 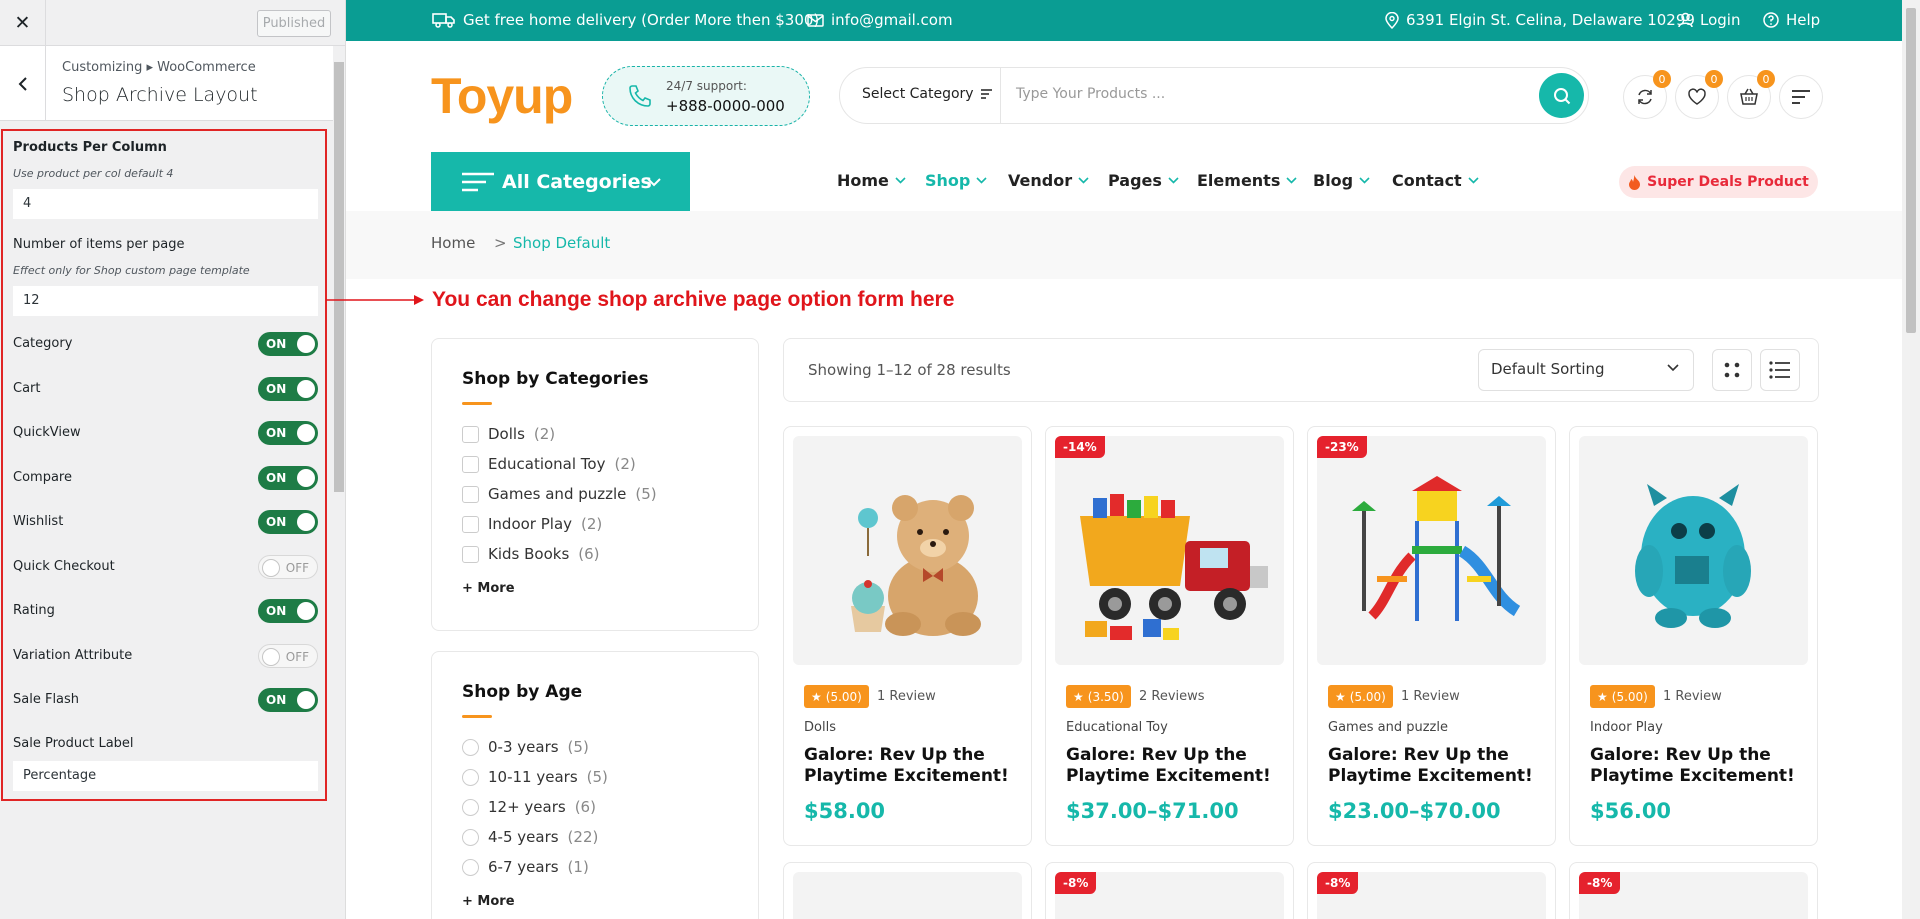 What do you see at coordinates (1801, 97) in the screenshot?
I see `menu-button` at bounding box center [1801, 97].